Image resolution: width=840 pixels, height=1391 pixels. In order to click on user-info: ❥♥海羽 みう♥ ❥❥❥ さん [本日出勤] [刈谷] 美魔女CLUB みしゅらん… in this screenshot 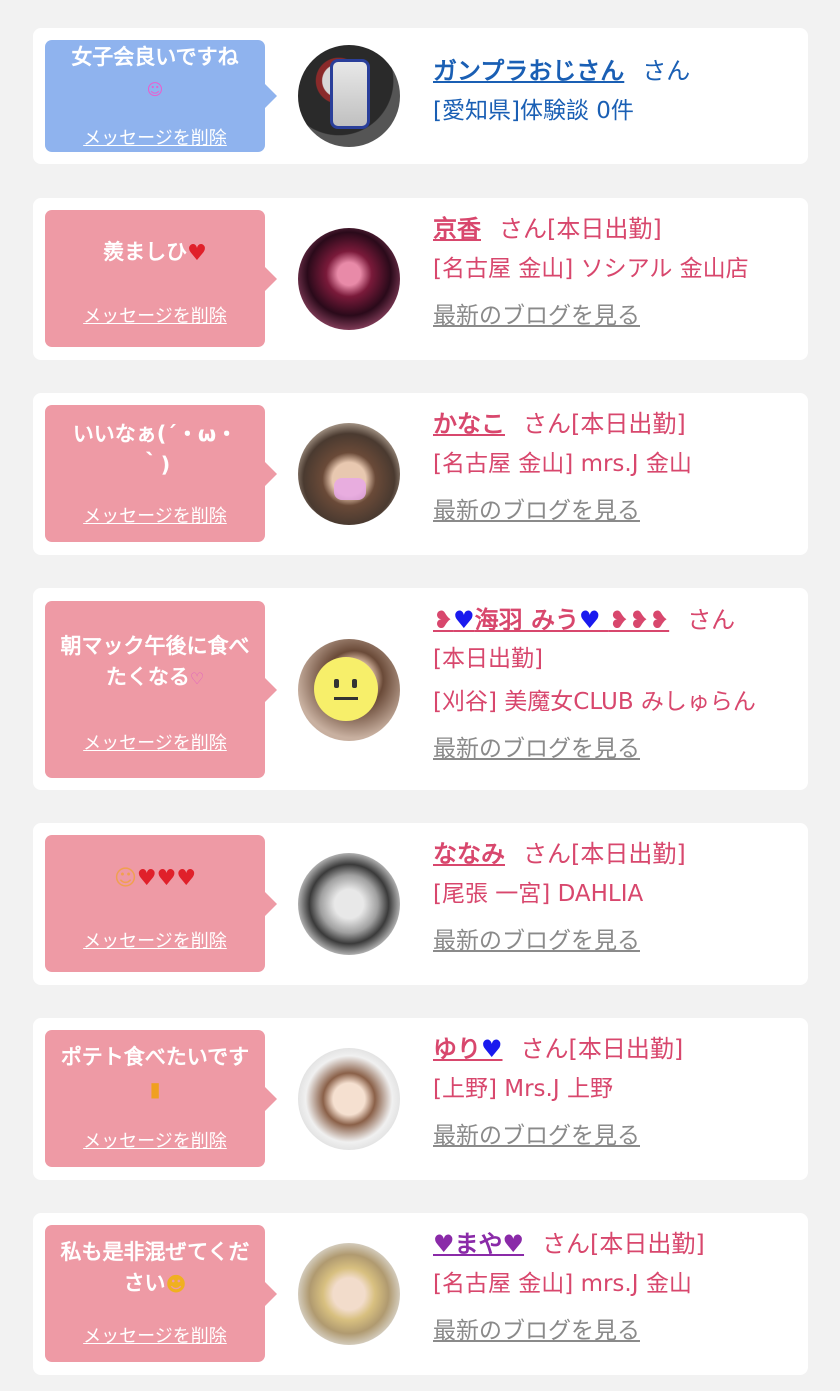, I will do `click(618, 688)`.